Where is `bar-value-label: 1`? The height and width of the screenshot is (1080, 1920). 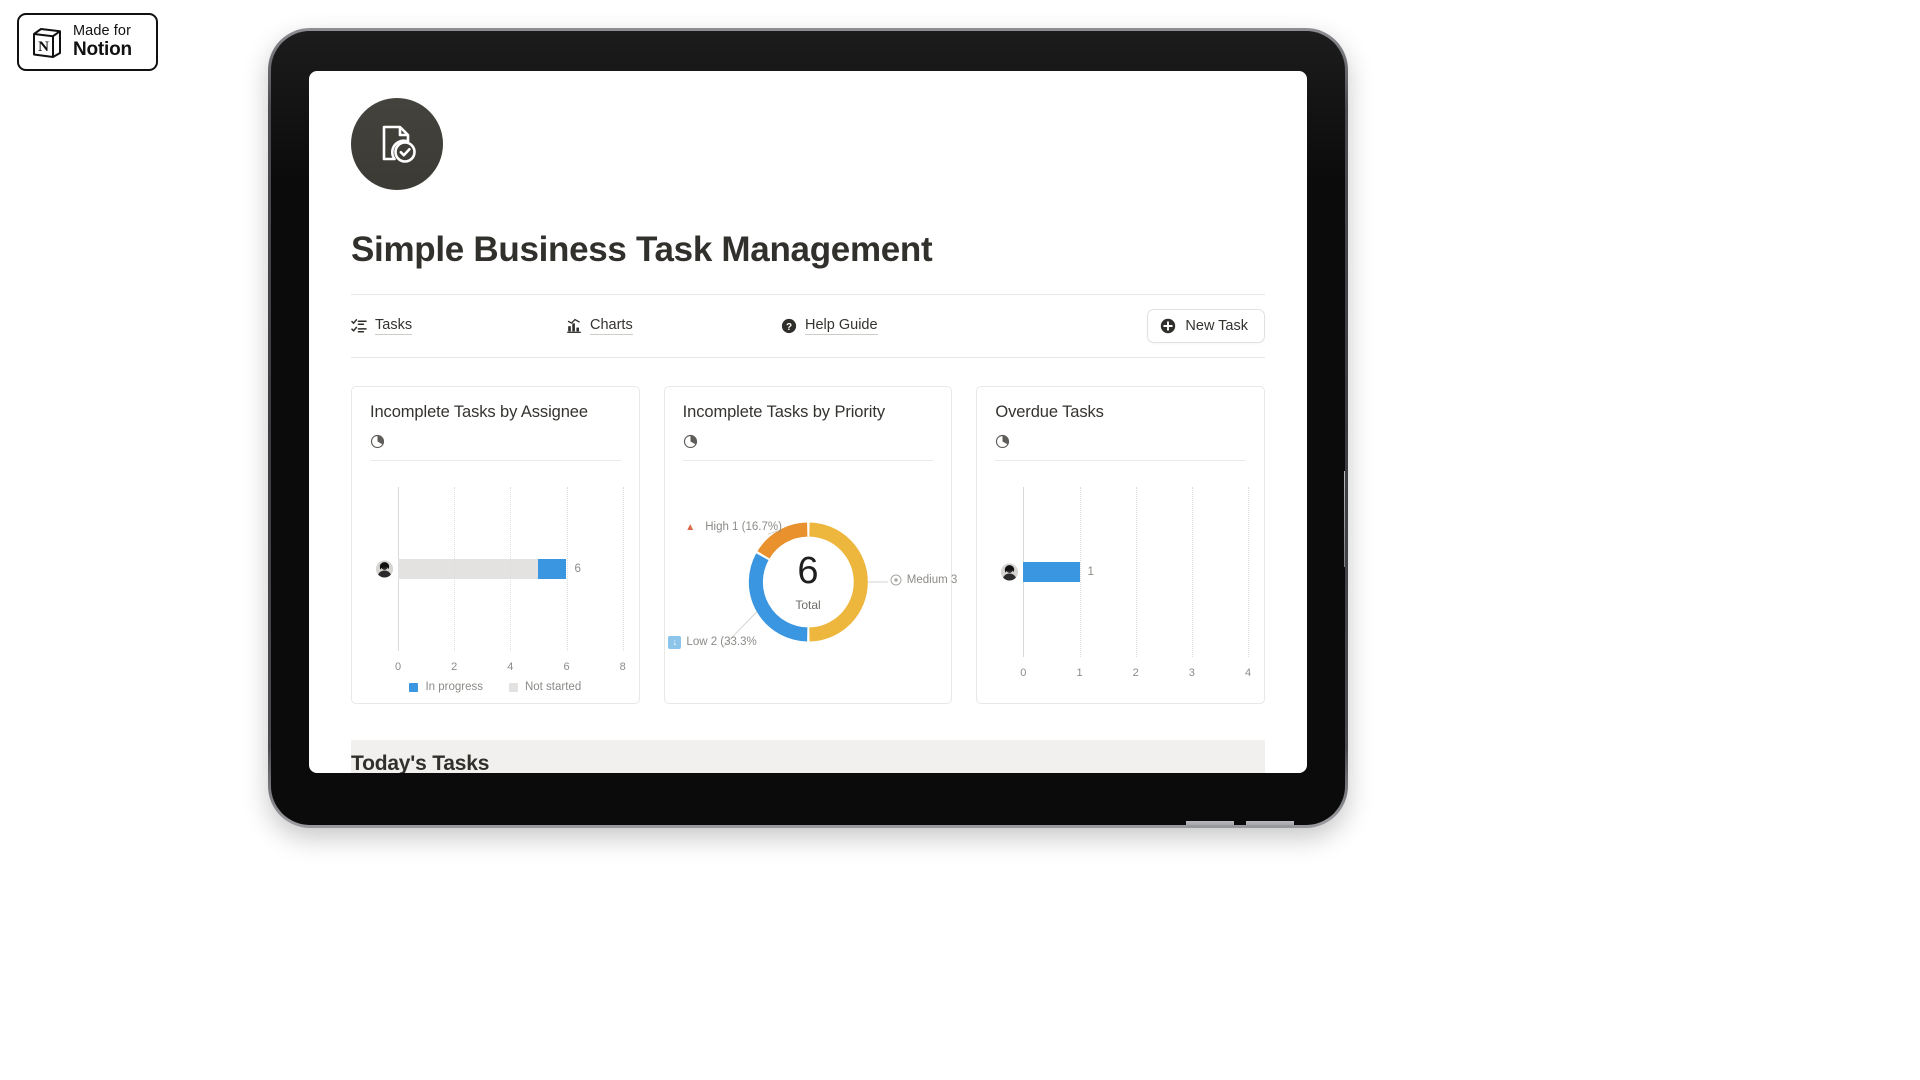
bar-value-label: 1 is located at coordinates (1090, 572).